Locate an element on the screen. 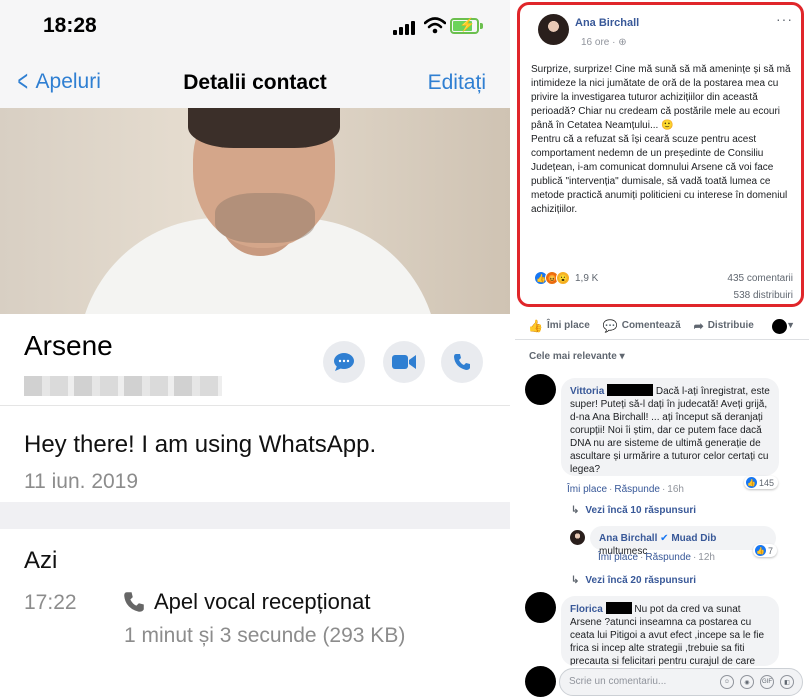 The height and width of the screenshot is (700, 809). comment-sort-dropdown: Cele mai relevante ▾ is located at coordinates (577, 356).